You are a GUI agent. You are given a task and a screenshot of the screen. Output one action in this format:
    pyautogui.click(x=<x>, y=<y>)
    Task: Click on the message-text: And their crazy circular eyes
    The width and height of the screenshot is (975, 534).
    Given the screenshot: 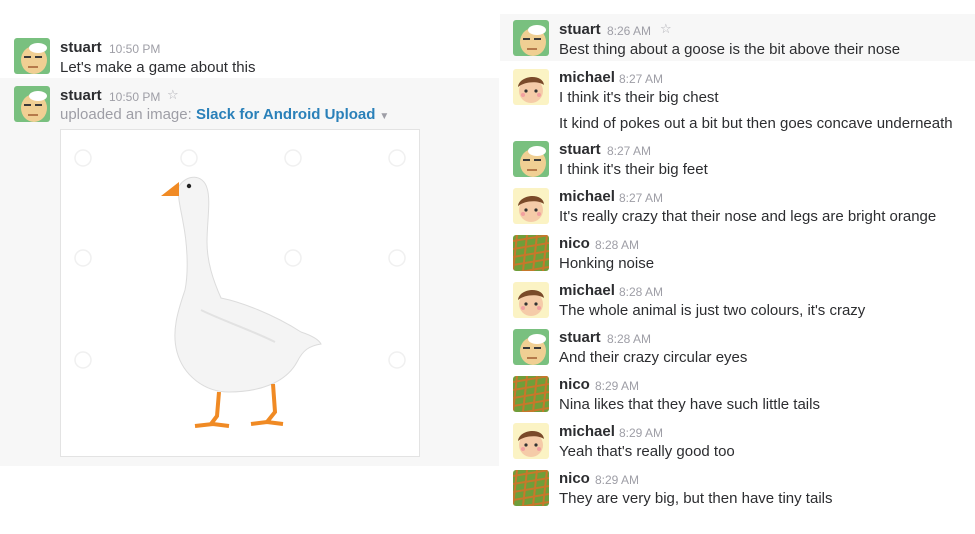 What is the action you would take?
    pyautogui.click(x=653, y=357)
    